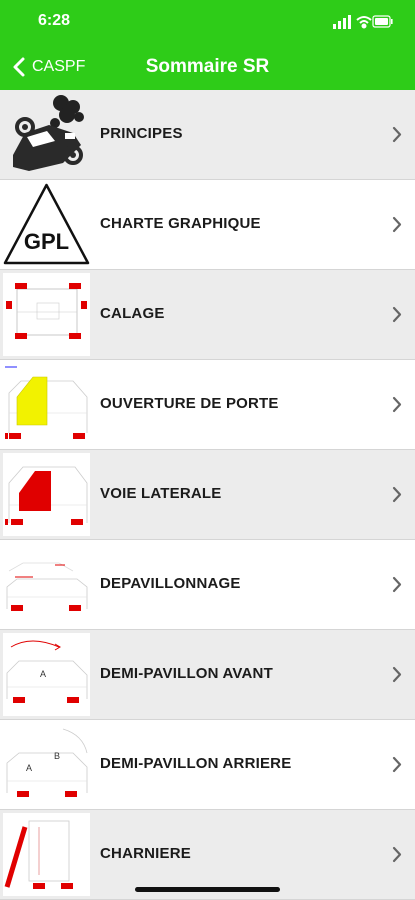 This screenshot has width=415, height=900. I want to click on hinge-diagram-icon, so click(46, 854).